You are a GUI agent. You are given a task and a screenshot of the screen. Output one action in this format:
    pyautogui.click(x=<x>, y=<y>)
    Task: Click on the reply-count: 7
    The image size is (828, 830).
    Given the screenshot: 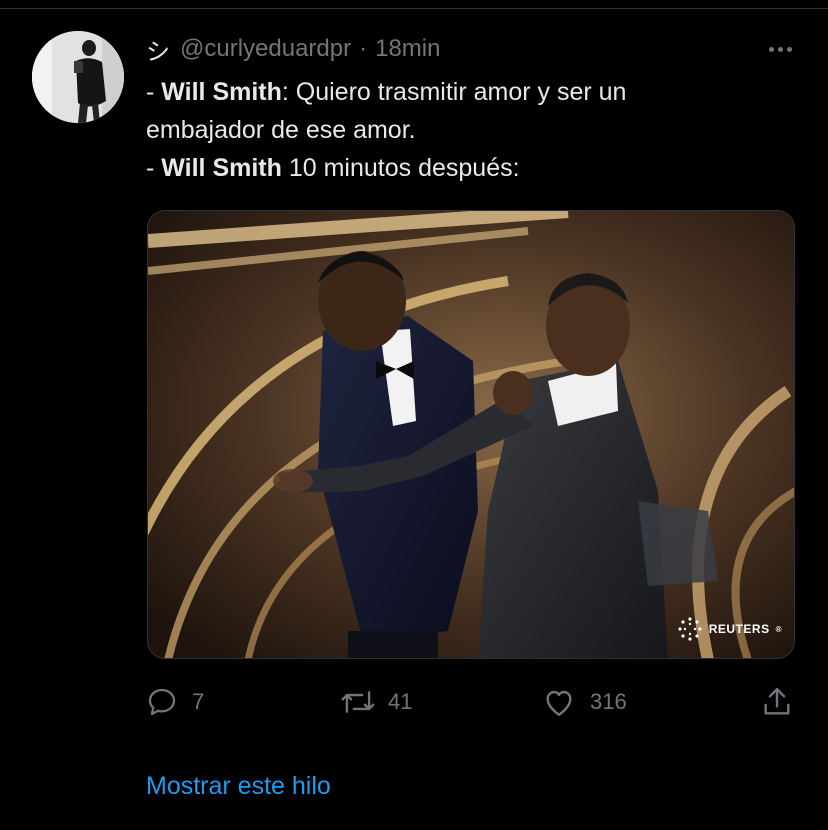 What is the action you would take?
    pyautogui.click(x=198, y=701)
    